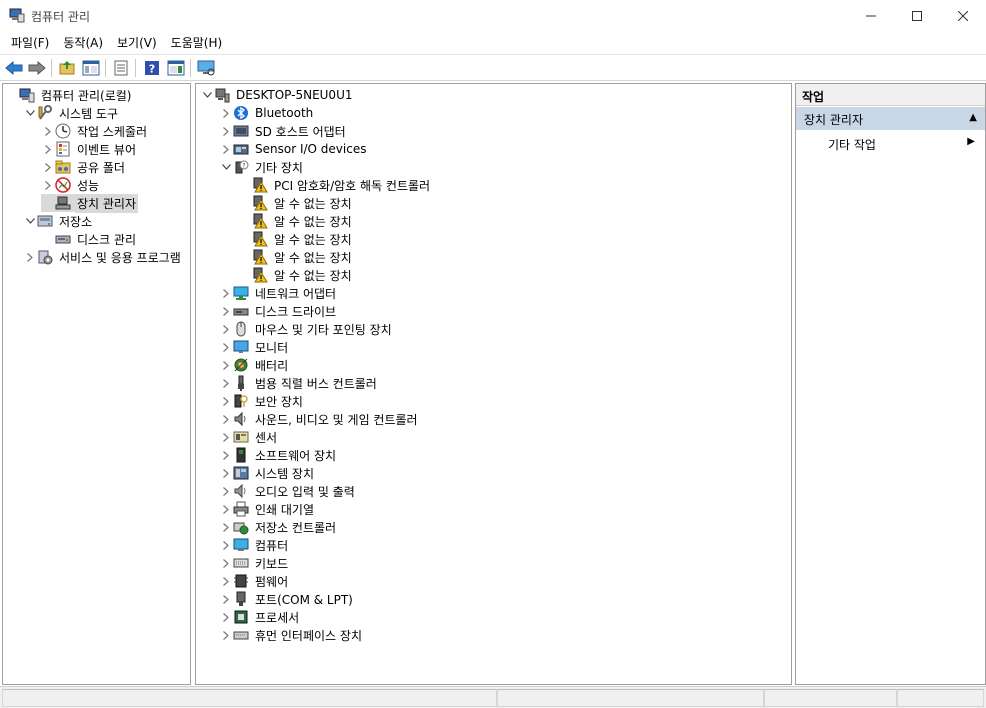 This screenshot has width=986, height=708. I want to click on console-tree-item: 시스템 도구, so click(71, 113).